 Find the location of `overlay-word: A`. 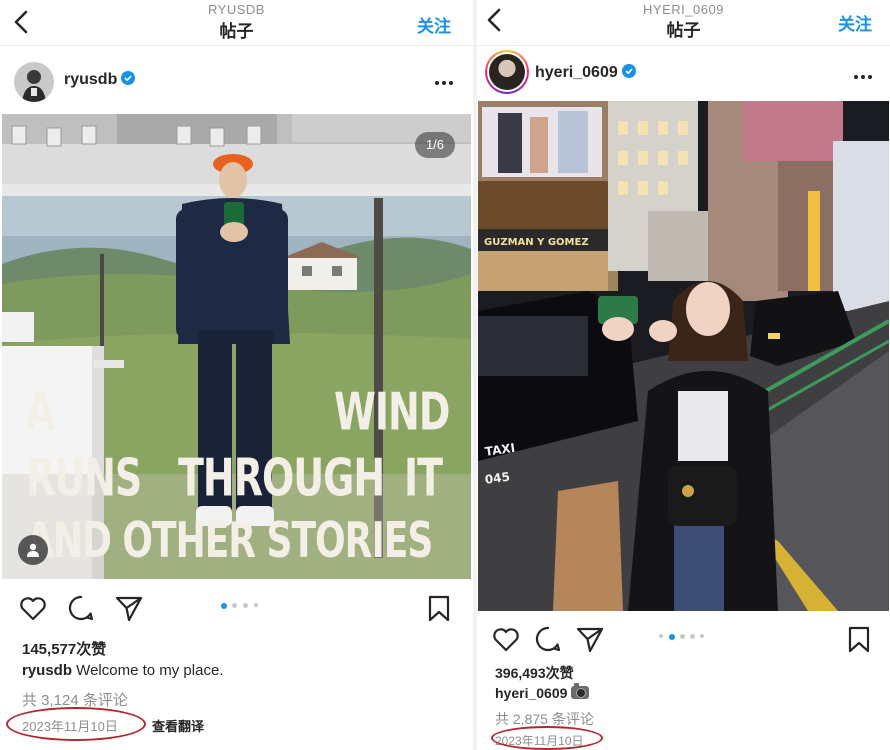

overlay-word: A is located at coordinates (40, 412).